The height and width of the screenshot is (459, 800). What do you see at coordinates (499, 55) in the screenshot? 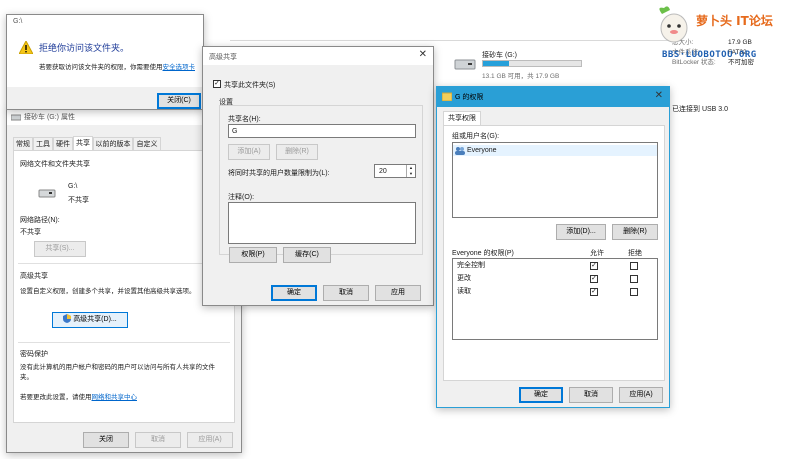
I see `drive-name: 接砂车 (G:)` at bounding box center [499, 55].